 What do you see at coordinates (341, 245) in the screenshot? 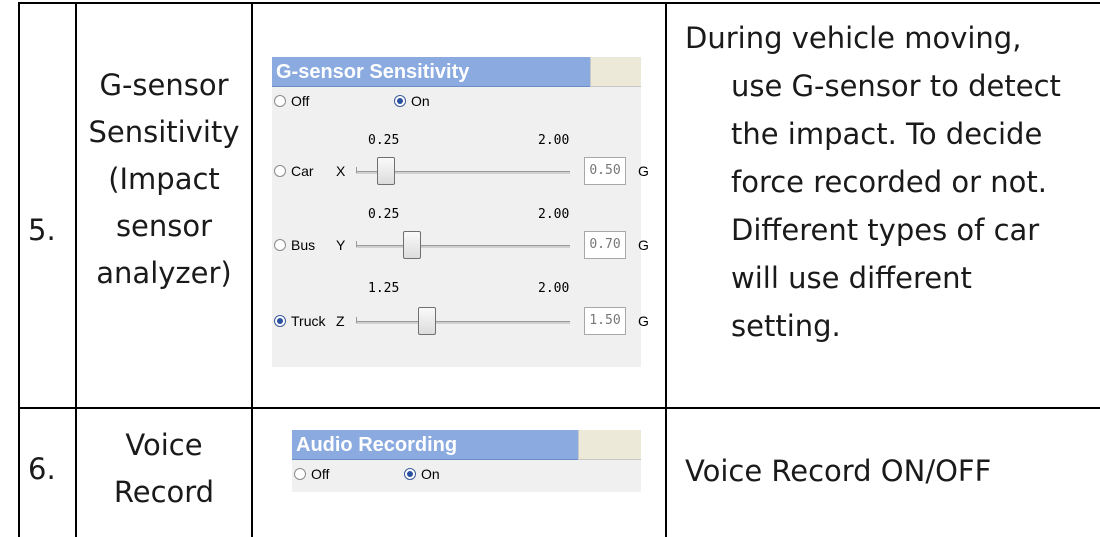
I see `axis-label: Y` at bounding box center [341, 245].